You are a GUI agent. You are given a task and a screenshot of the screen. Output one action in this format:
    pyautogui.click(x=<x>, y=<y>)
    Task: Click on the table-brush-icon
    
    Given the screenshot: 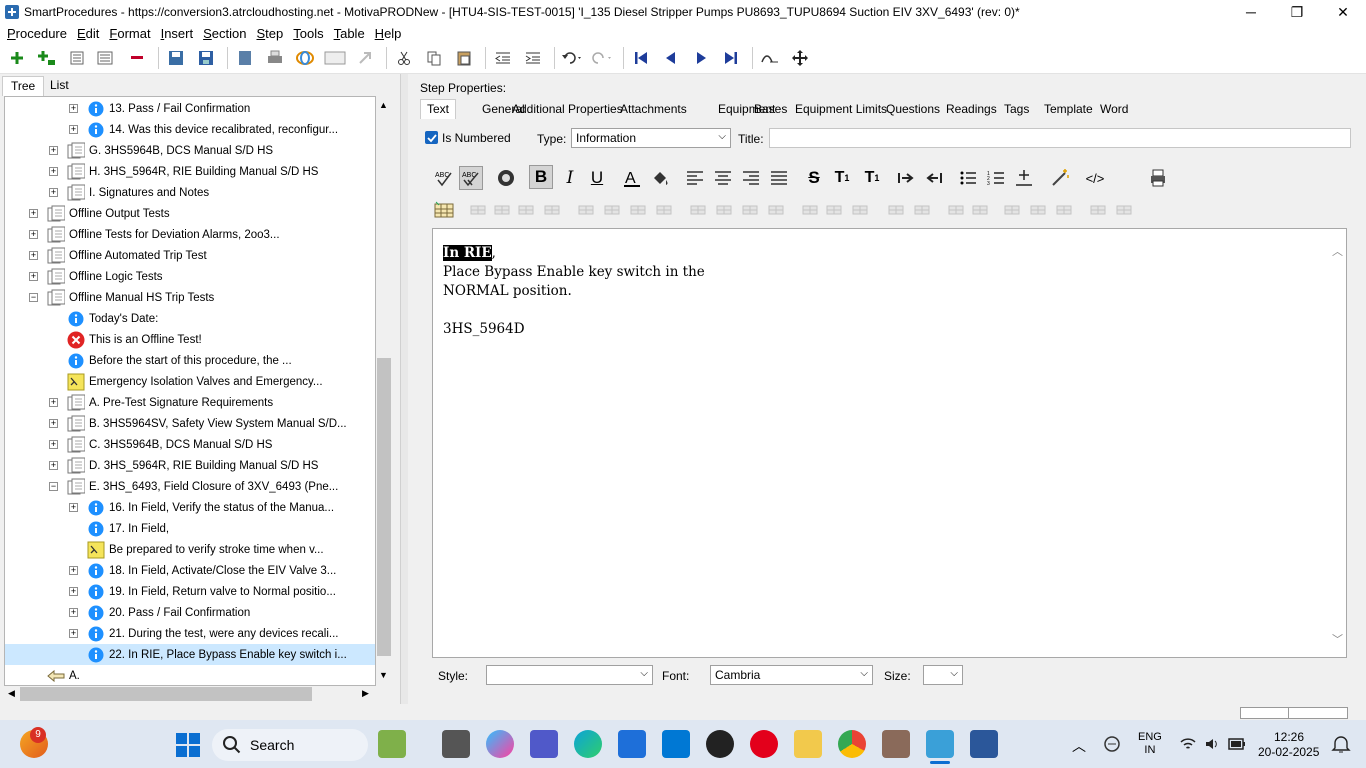 What is the action you would take?
    pyautogui.click(x=664, y=210)
    